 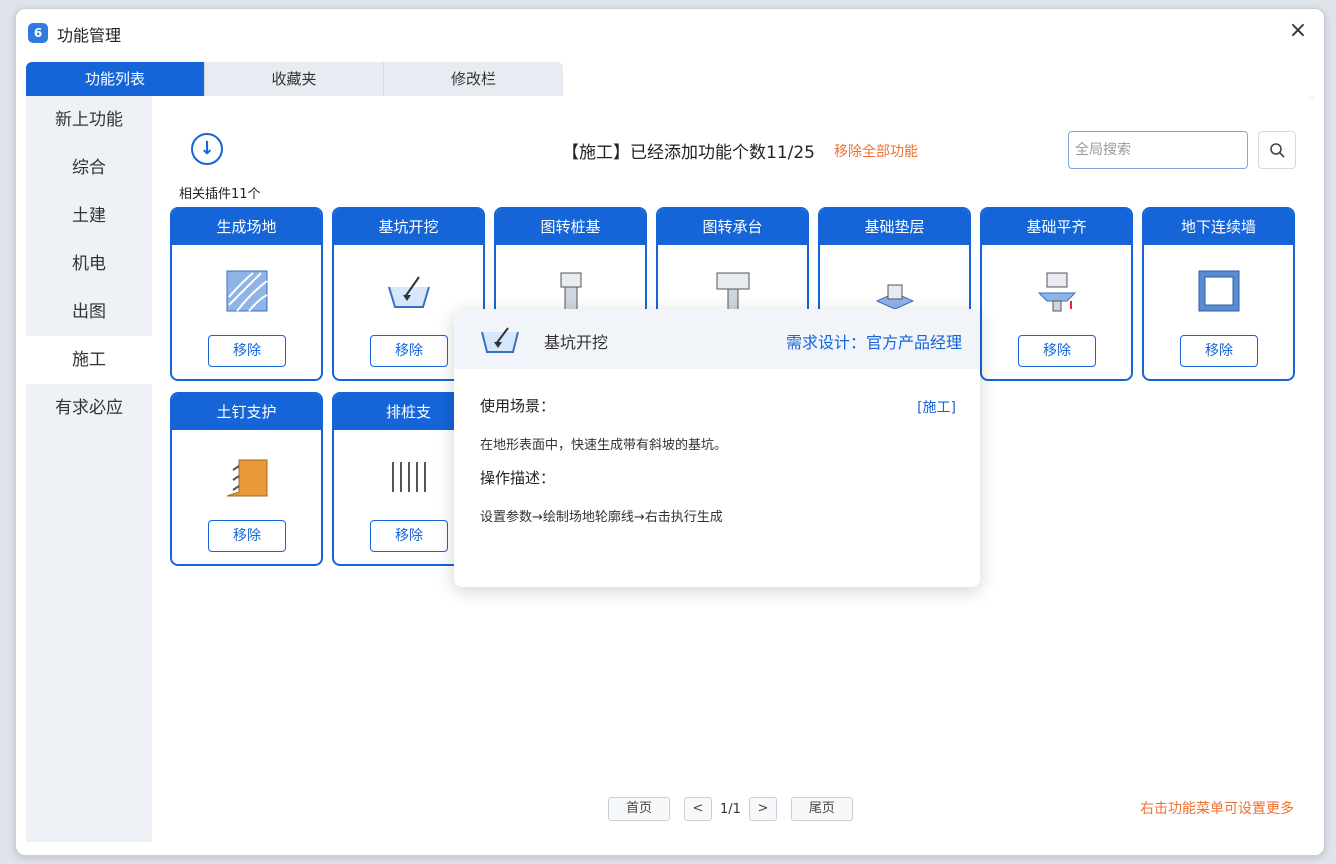 I want to click on prev-page-button: <, so click(x=698, y=809).